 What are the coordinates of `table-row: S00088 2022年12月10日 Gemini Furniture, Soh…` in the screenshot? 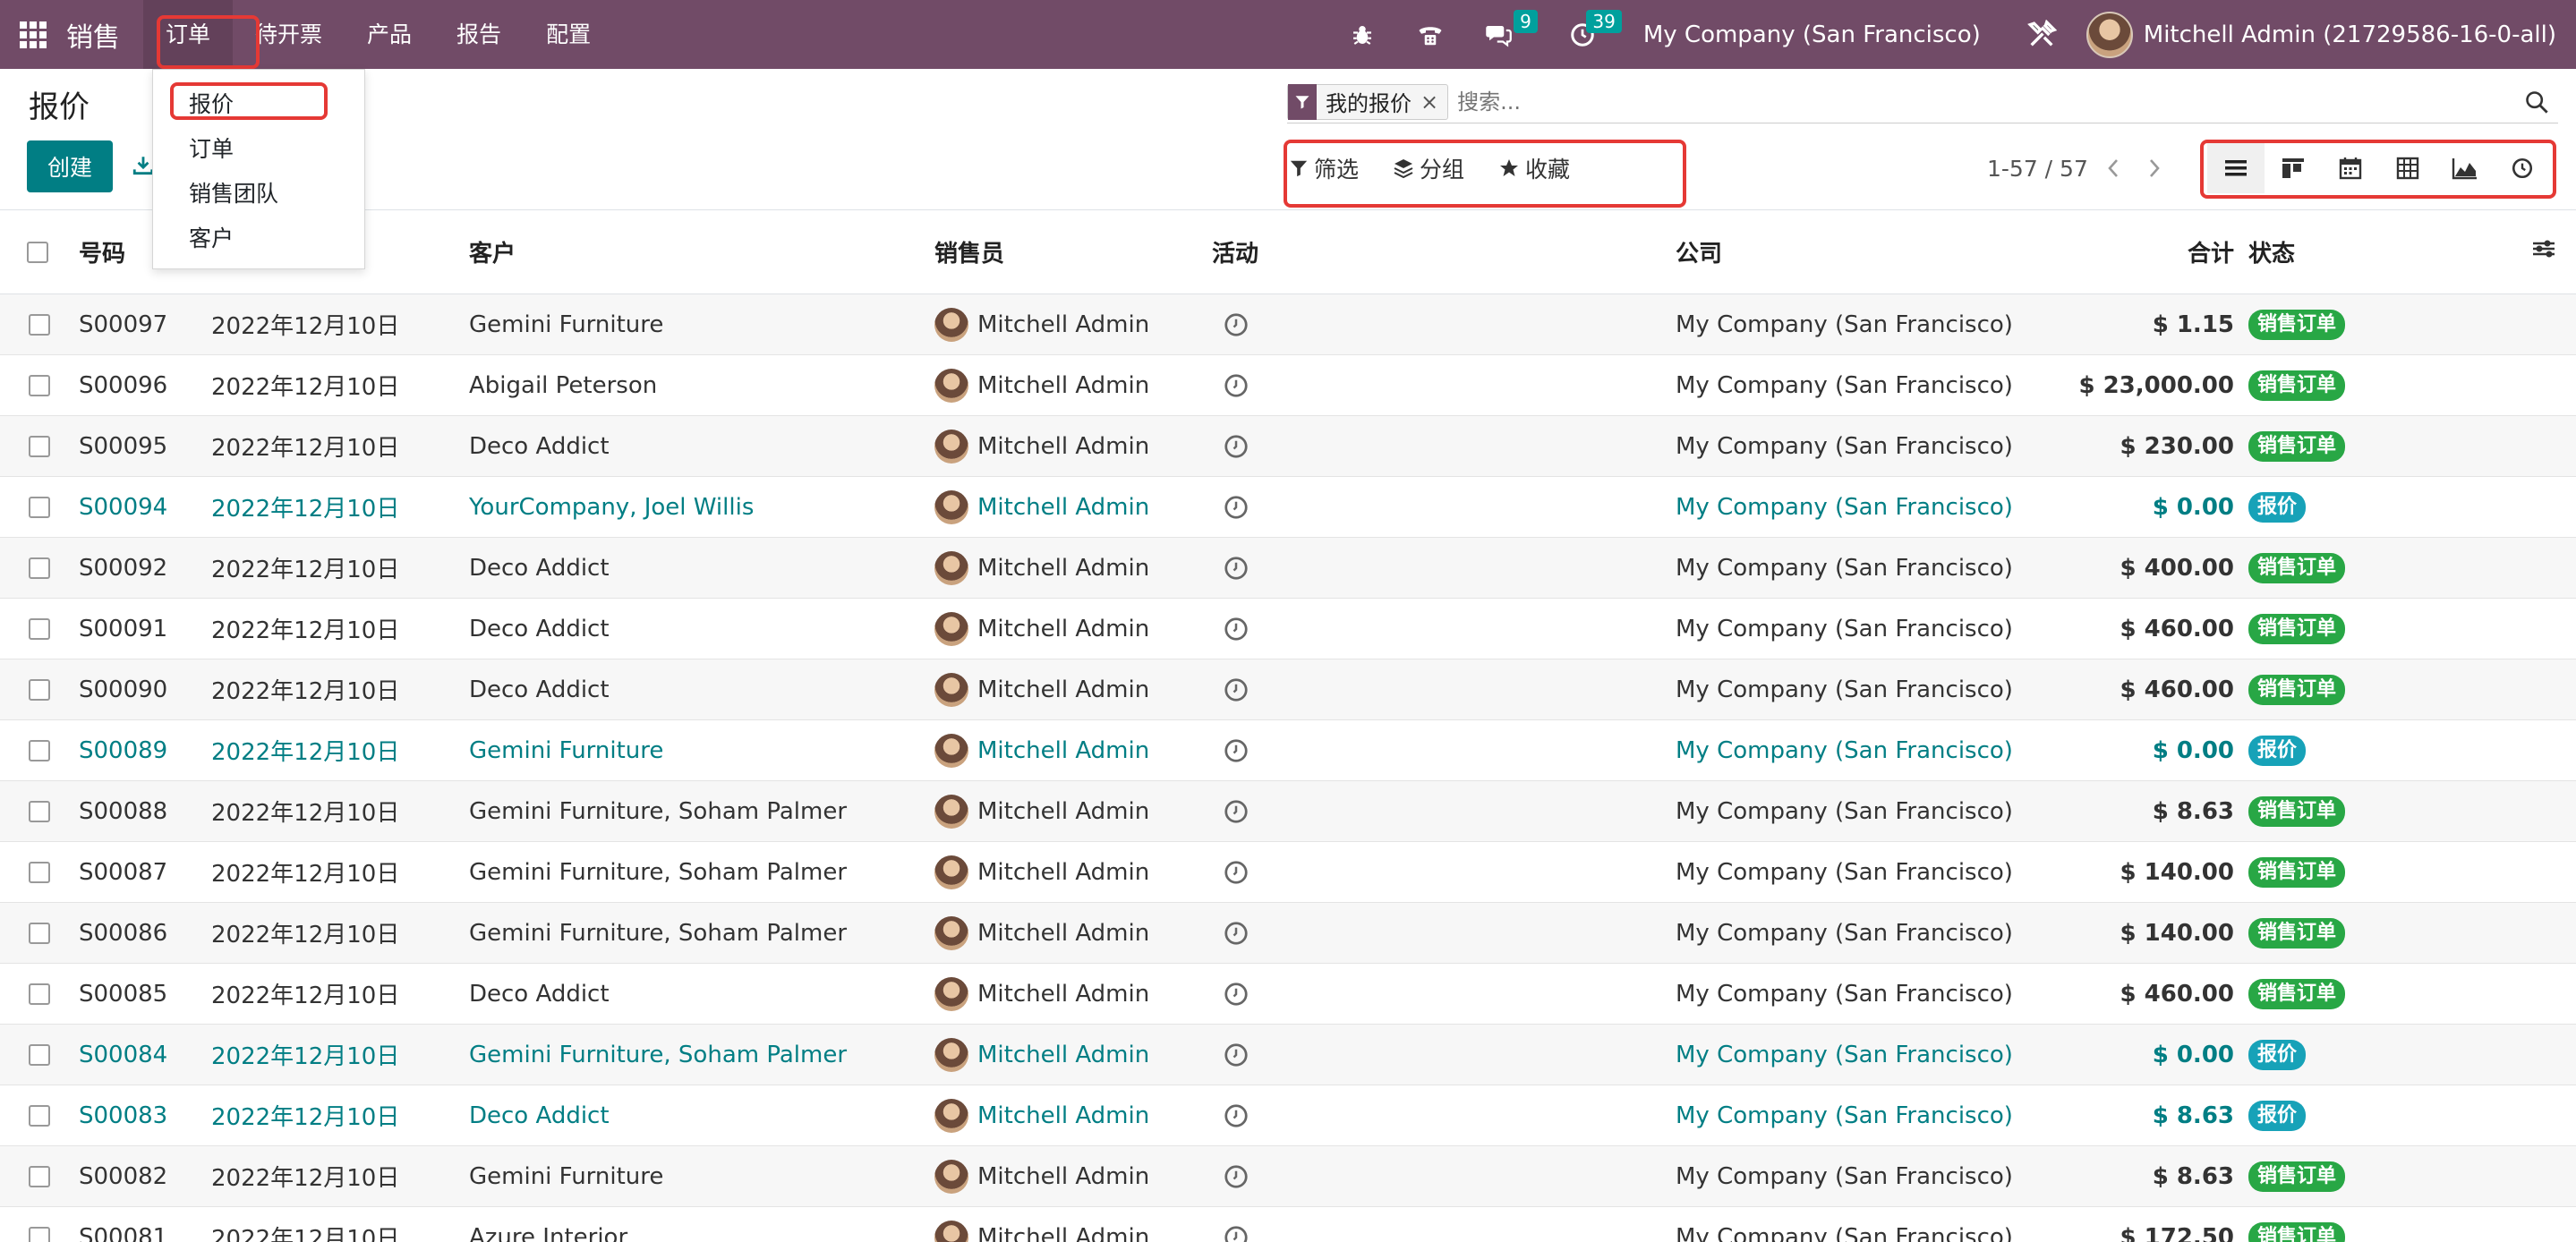 It's located at (1288, 811).